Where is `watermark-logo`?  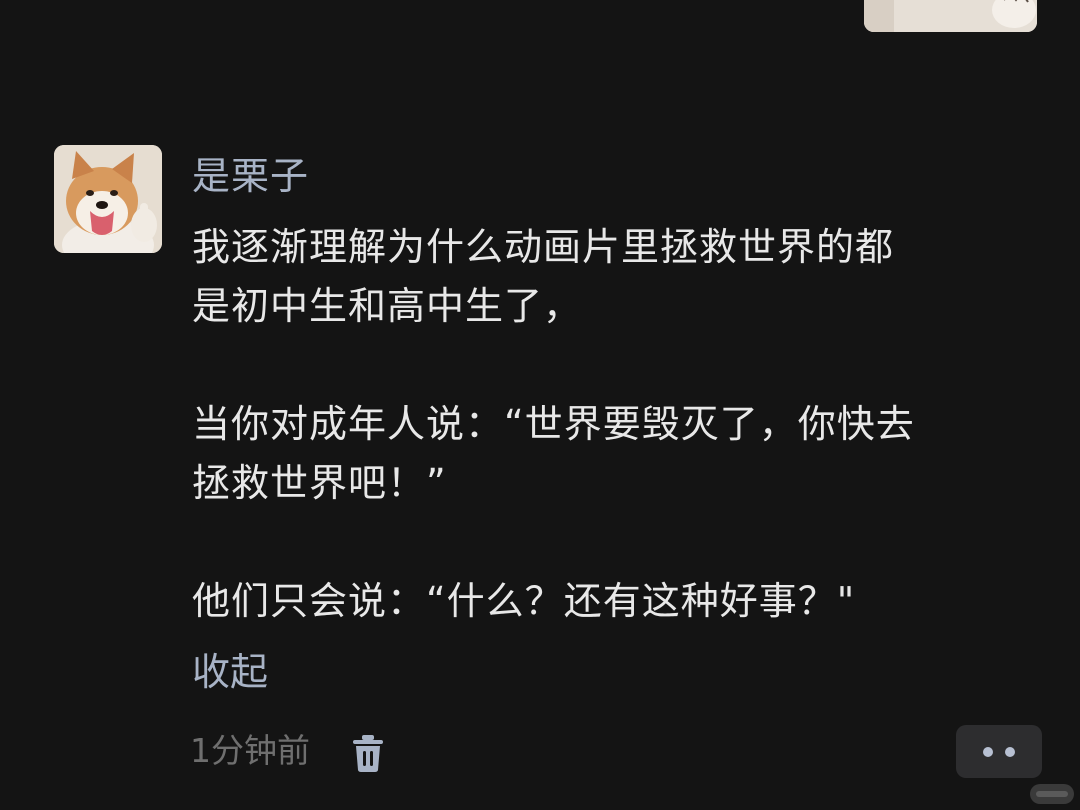
watermark-logo is located at coordinates (1052, 794).